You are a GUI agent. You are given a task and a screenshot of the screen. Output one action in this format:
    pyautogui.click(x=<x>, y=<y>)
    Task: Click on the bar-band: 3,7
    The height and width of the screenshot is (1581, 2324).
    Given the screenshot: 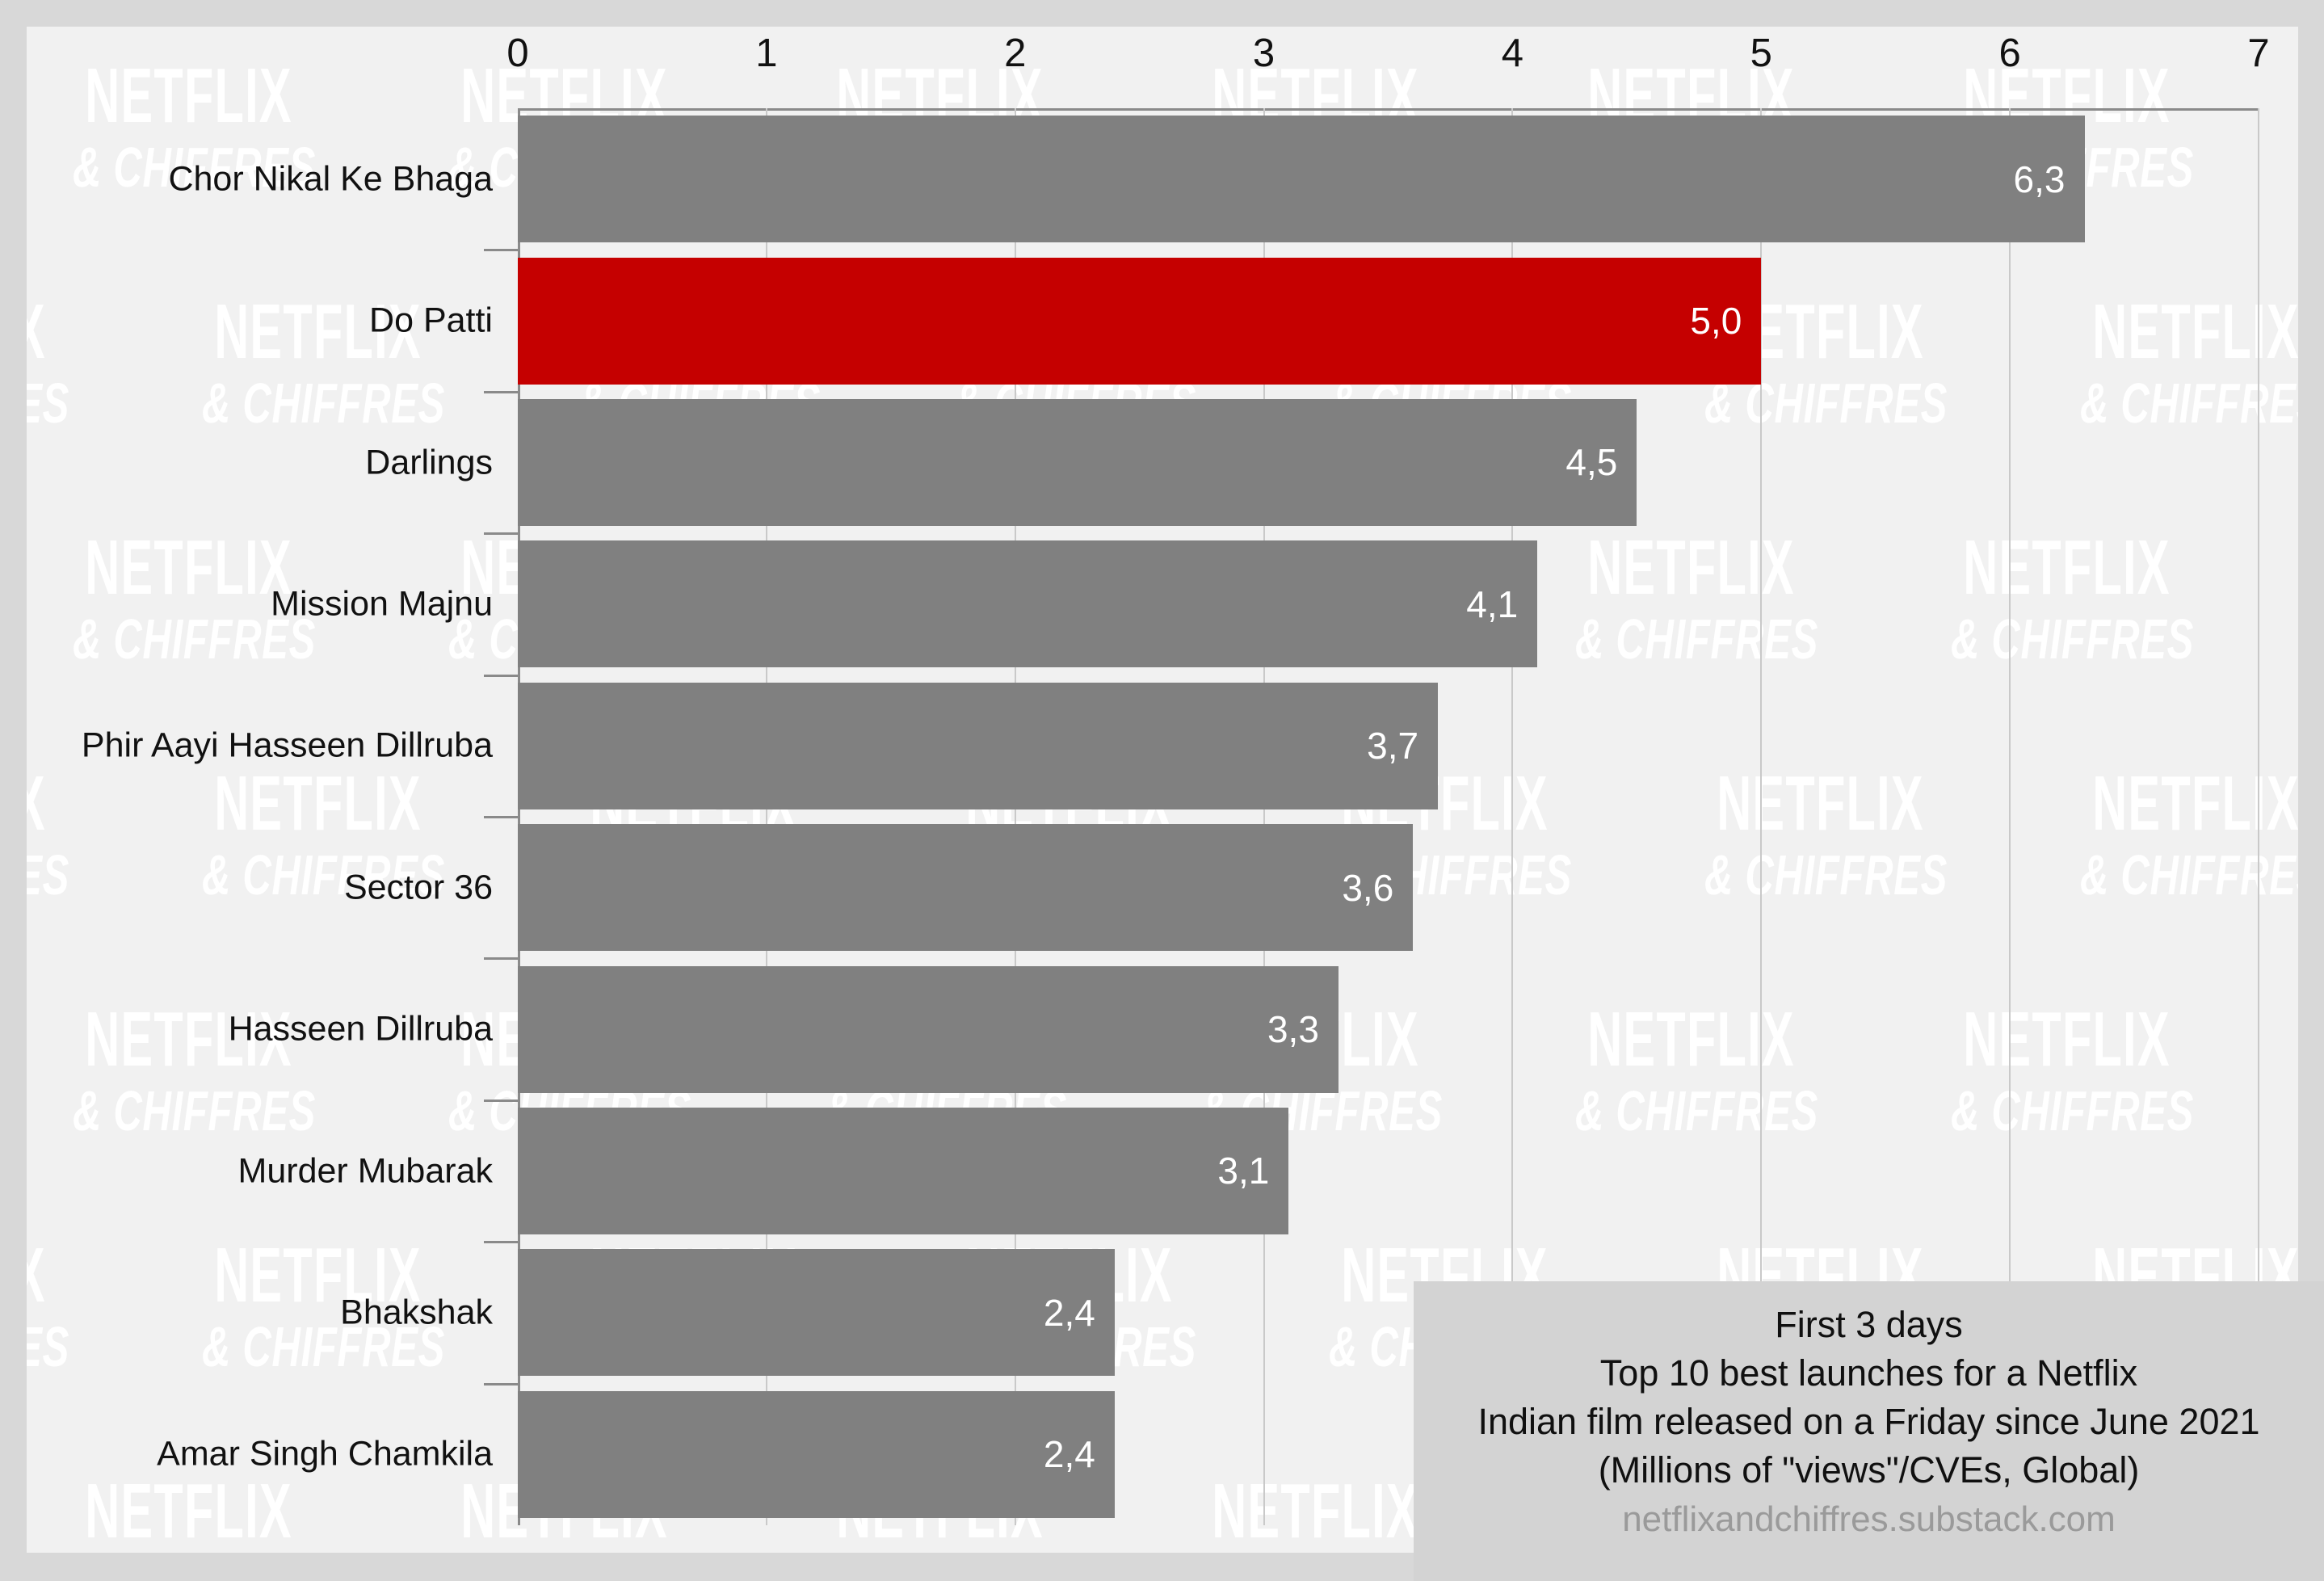 What is the action you would take?
    pyautogui.click(x=1389, y=746)
    